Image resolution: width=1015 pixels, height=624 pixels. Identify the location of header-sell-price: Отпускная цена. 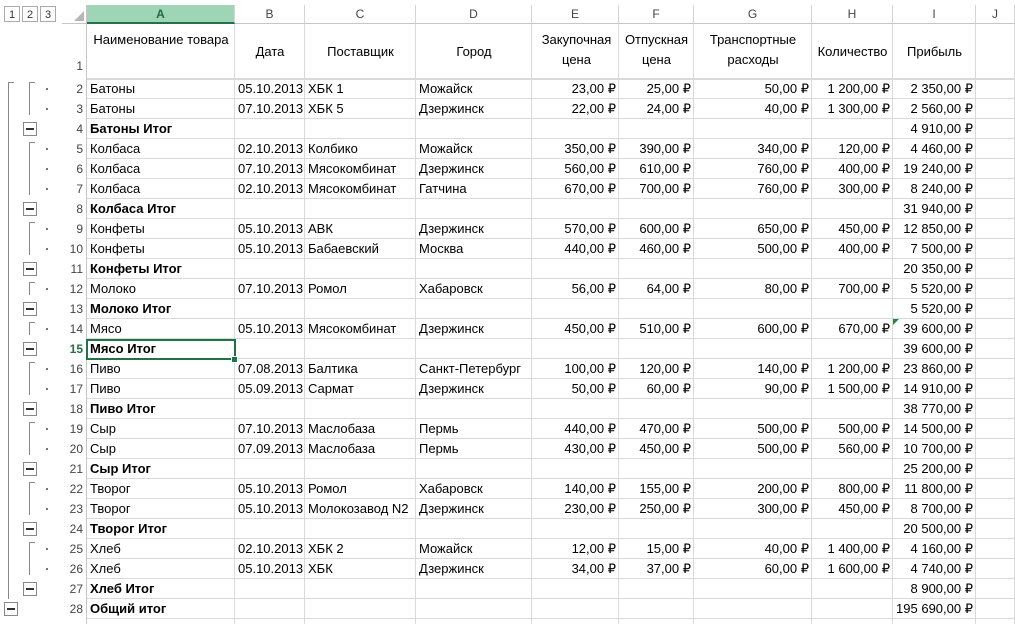
(656, 50).